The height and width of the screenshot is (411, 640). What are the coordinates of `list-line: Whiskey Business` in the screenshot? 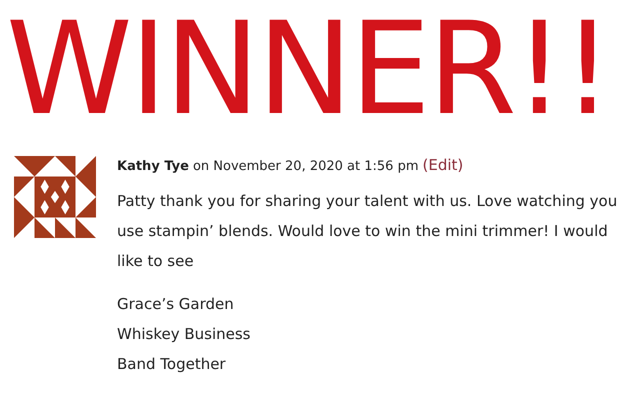 It's located at (184, 334).